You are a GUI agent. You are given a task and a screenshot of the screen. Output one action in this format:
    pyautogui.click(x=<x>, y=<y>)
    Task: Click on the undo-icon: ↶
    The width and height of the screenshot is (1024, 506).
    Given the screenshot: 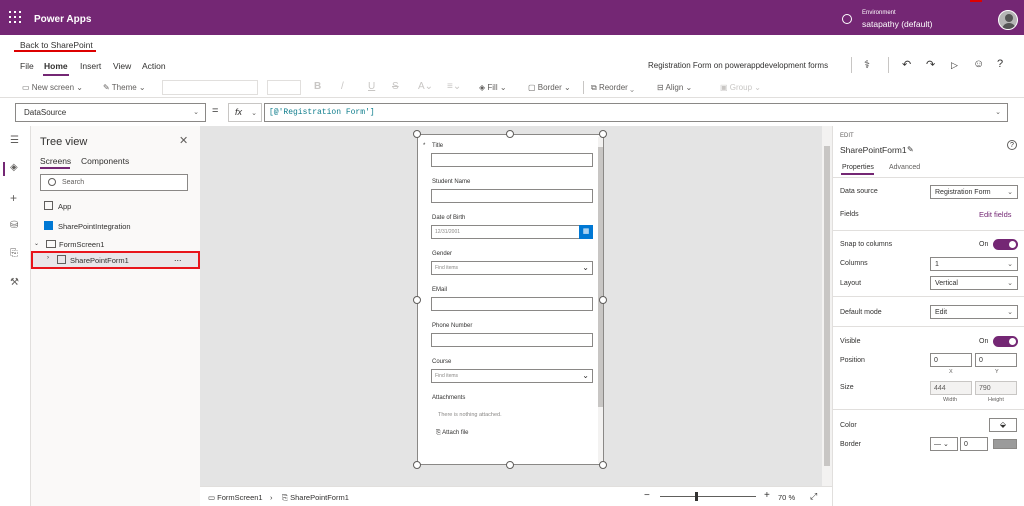 What is the action you would take?
    pyautogui.click(x=906, y=64)
    